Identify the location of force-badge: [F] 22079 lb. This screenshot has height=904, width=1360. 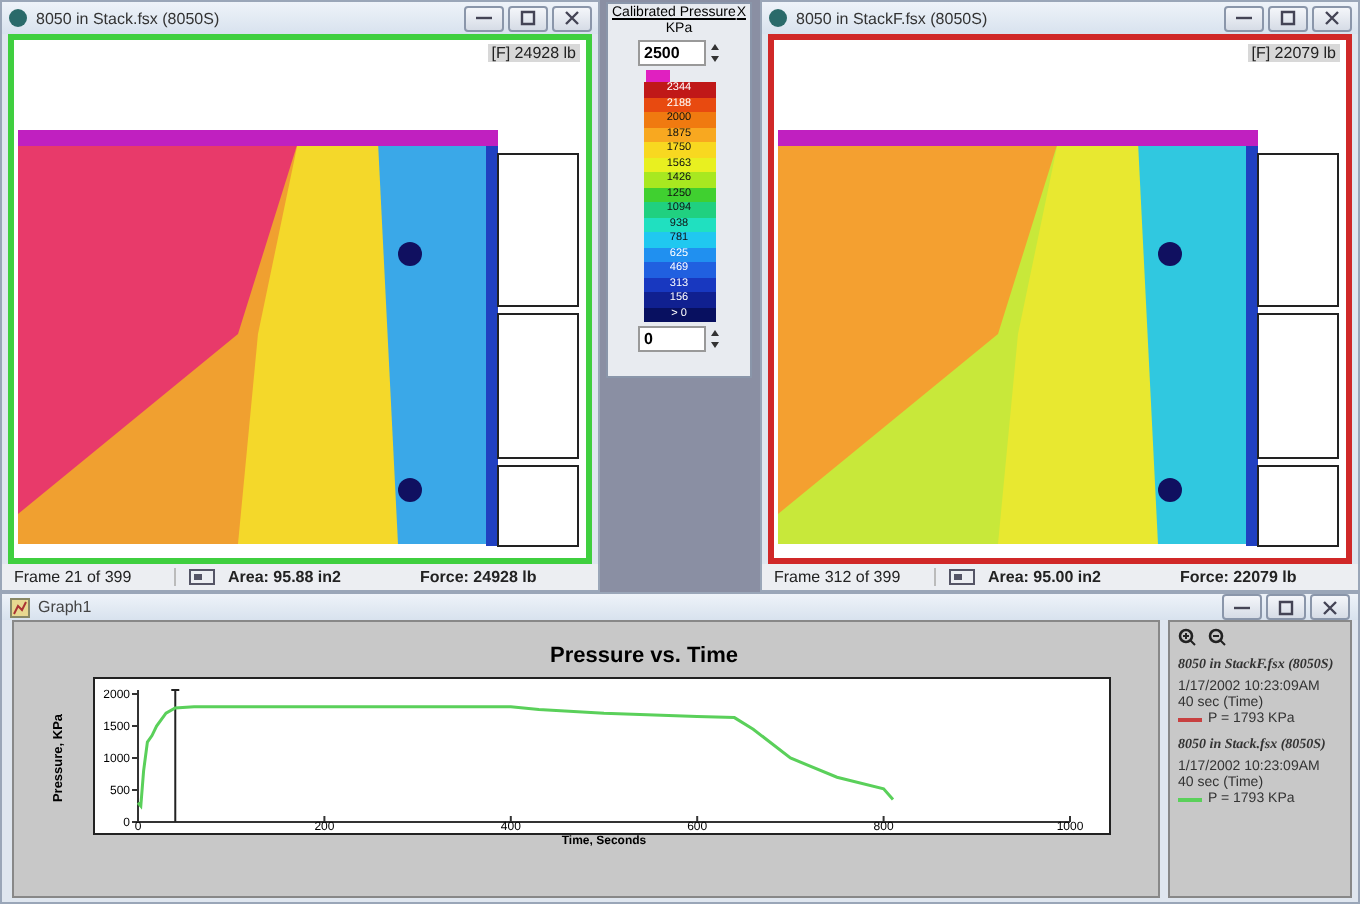
(1293, 53).